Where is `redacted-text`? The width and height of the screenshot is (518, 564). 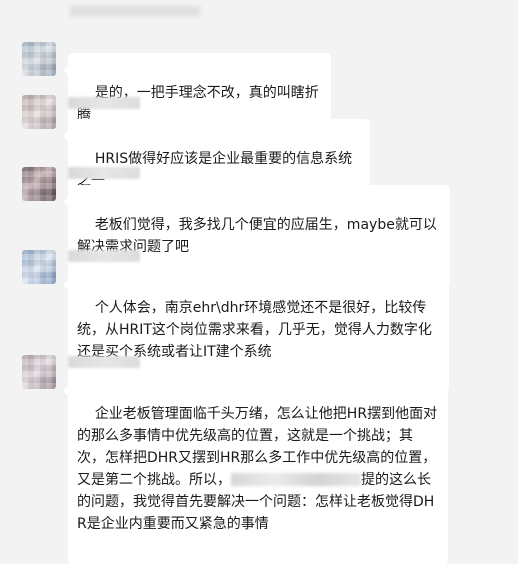
redacted-text is located at coordinates (296, 479).